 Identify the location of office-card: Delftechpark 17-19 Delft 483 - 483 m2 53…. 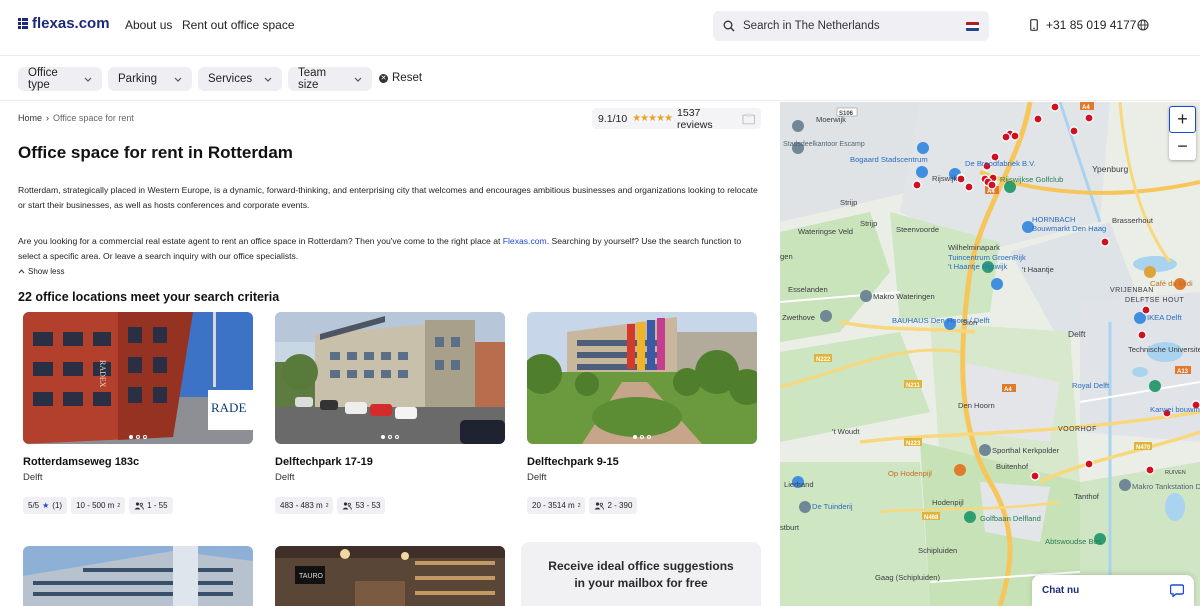
(390, 413).